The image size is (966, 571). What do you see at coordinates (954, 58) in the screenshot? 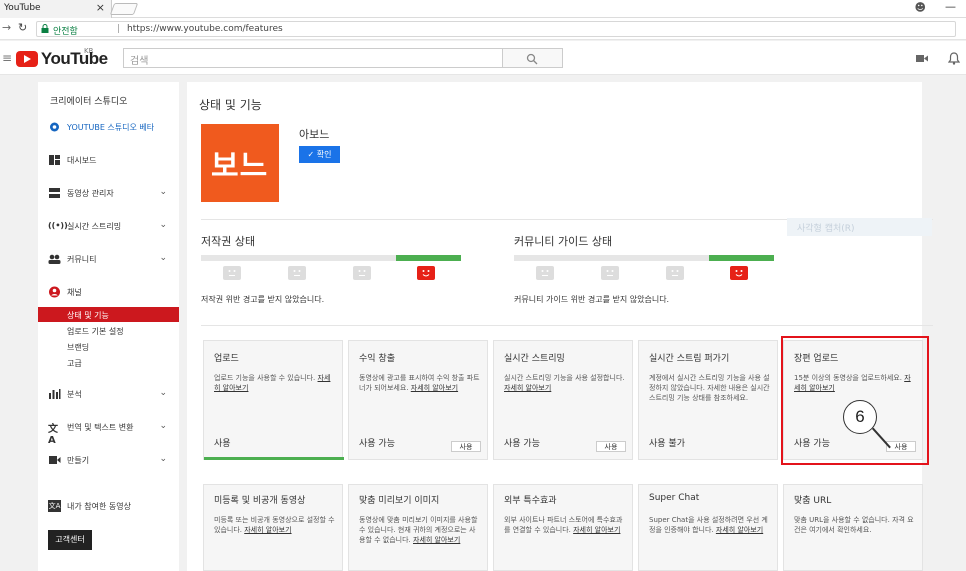
I see `notifications-icon` at bounding box center [954, 58].